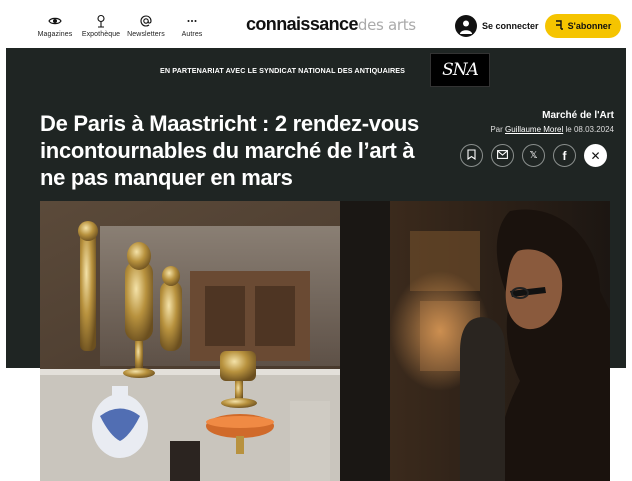 The height and width of the screenshot is (481, 632). I want to click on email-icon, so click(502, 155).